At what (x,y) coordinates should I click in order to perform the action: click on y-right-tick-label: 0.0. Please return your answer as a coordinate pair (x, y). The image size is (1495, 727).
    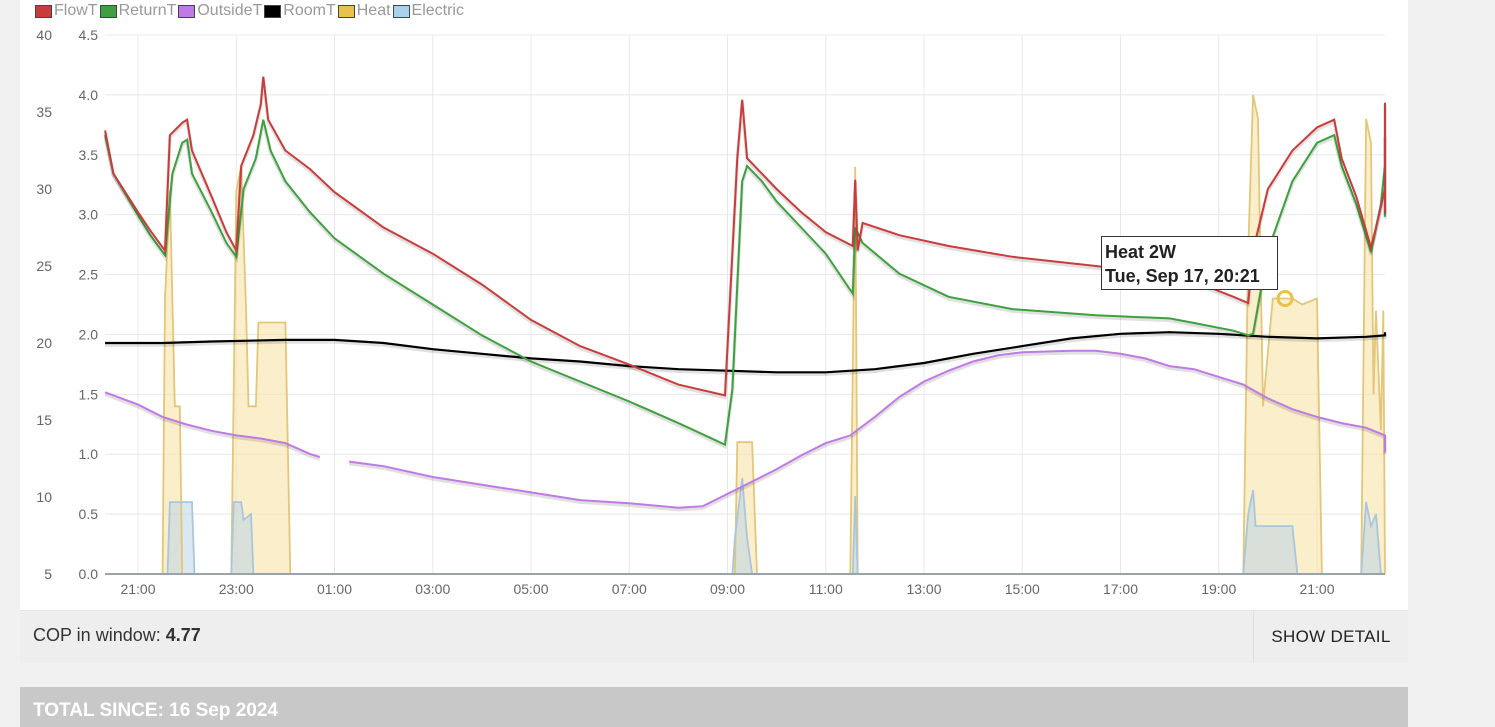
    Looking at the image, I should click on (89, 574).